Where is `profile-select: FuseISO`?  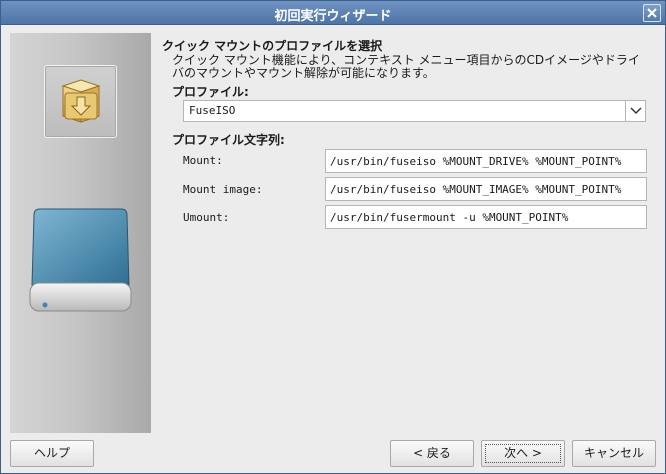
profile-select: FuseISO is located at coordinates (414, 111).